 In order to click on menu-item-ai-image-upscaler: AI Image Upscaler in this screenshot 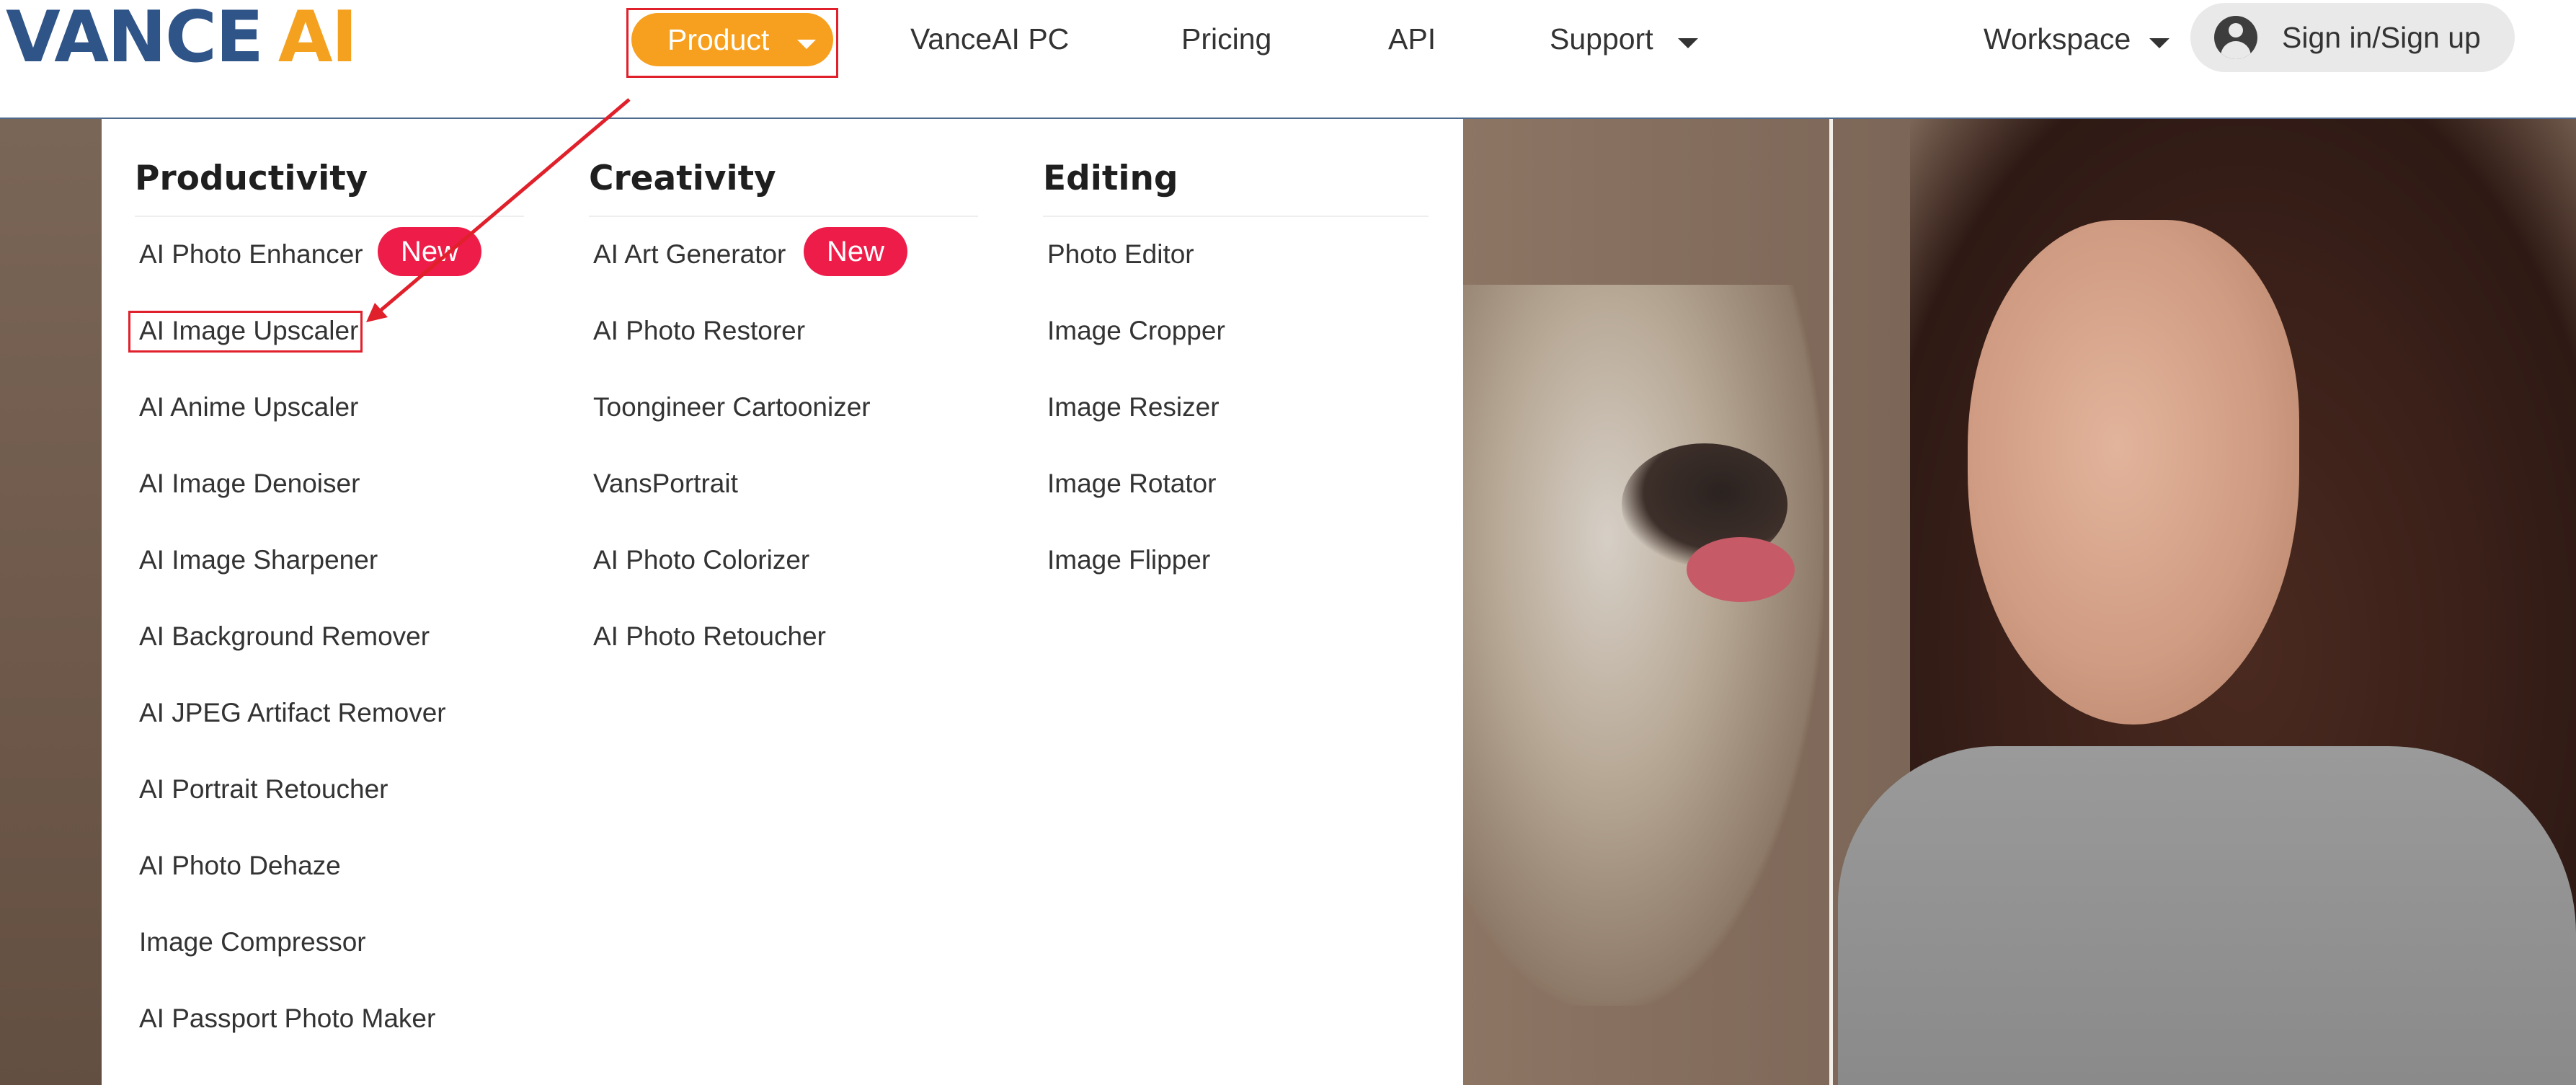, I will do `click(248, 331)`.